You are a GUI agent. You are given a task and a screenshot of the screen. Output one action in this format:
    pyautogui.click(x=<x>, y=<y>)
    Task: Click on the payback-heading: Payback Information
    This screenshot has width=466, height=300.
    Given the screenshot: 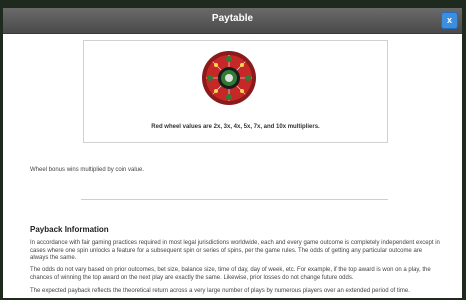 What is the action you would take?
    pyautogui.click(x=69, y=229)
    